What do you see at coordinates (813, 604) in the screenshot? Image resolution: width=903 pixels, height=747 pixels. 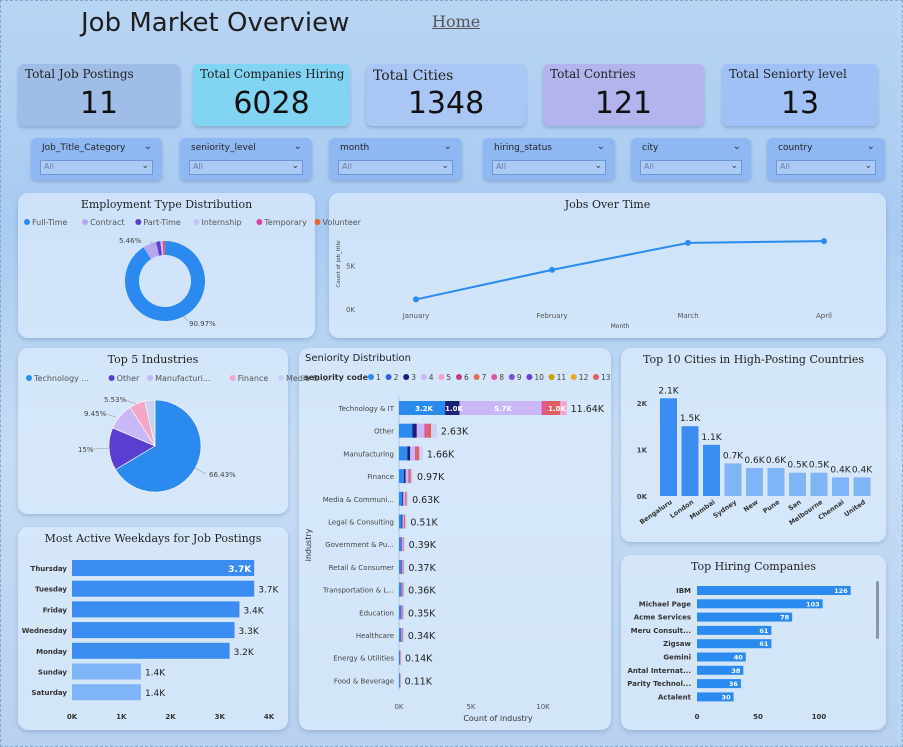 I see `value-label: 103` at bounding box center [813, 604].